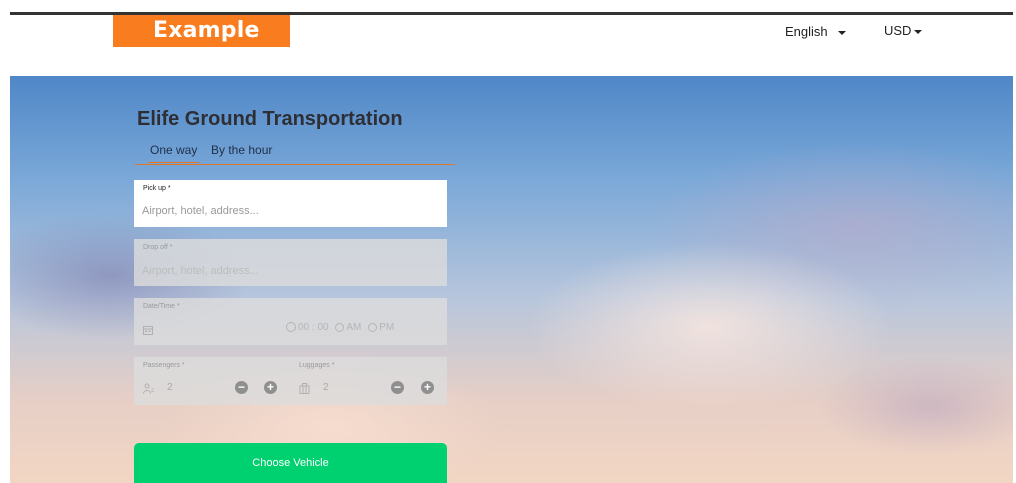  What do you see at coordinates (201, 31) in the screenshot?
I see `logo: Example` at bounding box center [201, 31].